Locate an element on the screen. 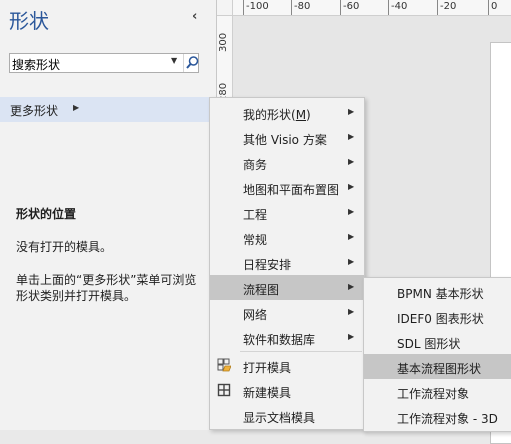 This screenshot has height=444, width=511. menu-item-flowchart: 流程图 ▶ is located at coordinates (287, 287).